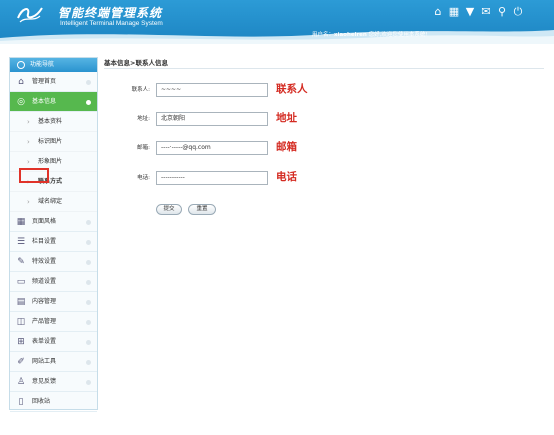  What do you see at coordinates (21, 362) in the screenshot?
I see `tool-icon: ✐` at bounding box center [21, 362].